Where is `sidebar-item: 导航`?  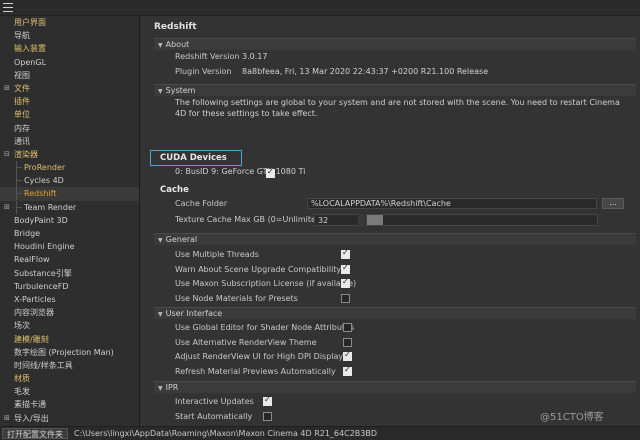
sidebar-item: 导航 is located at coordinates (69, 35).